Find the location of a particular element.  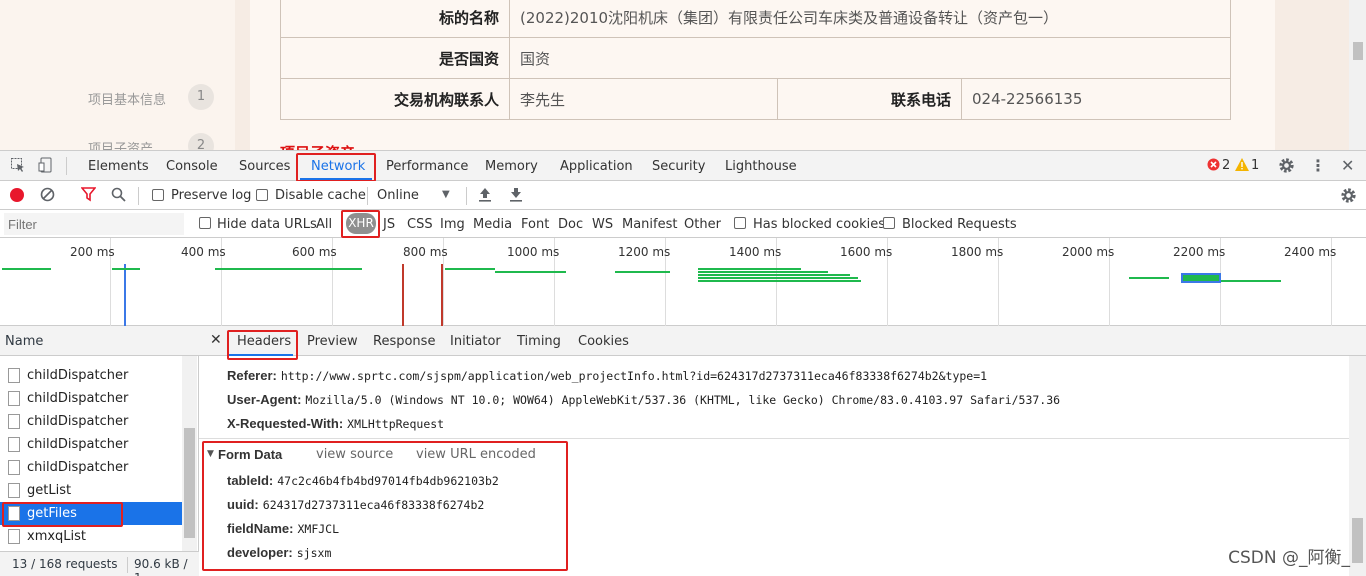

settings-gear-icon is located at coordinates (1286, 167).